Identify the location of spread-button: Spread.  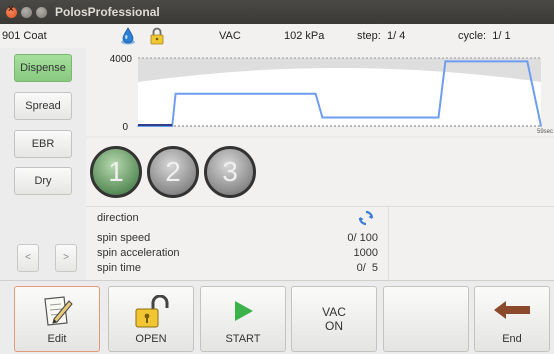
(43, 106).